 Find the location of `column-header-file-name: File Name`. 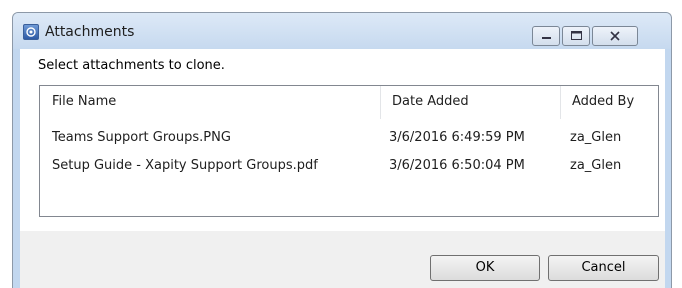

column-header-file-name: File Name is located at coordinates (84, 101).